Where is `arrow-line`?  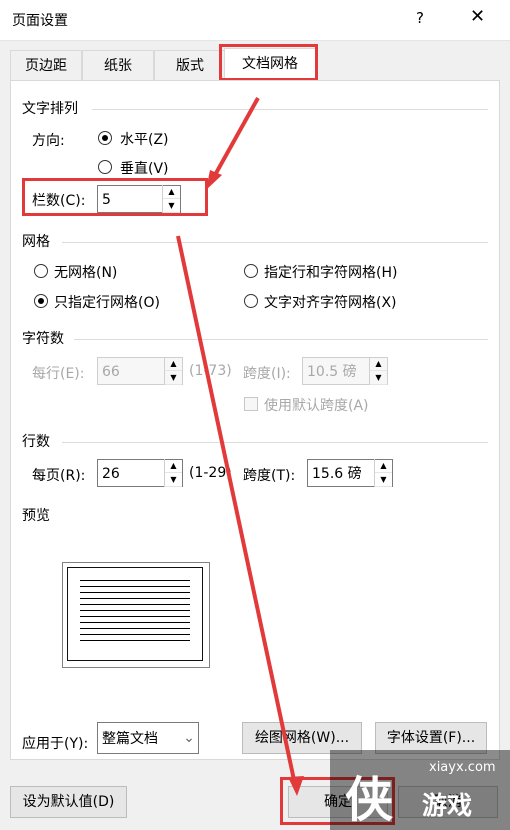 arrow-line is located at coordinates (236, 136).